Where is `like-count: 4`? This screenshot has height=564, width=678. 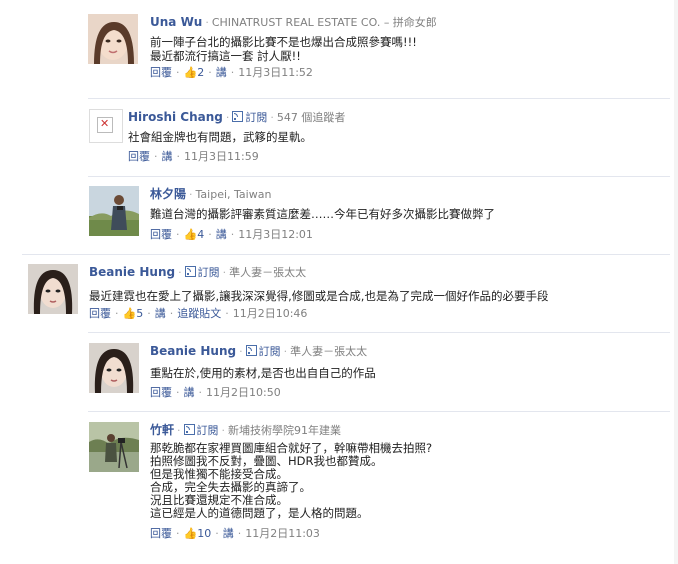 like-count: 4 is located at coordinates (200, 234).